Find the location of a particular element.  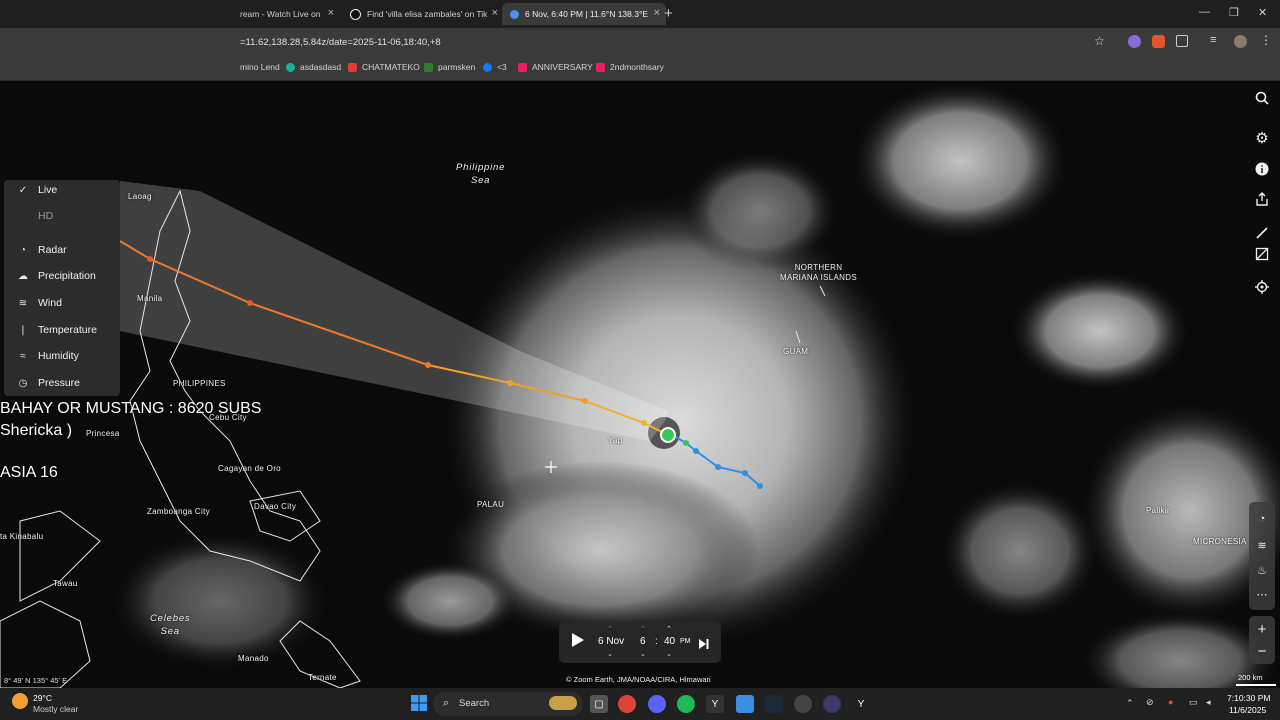

place-label: Zamboanga City is located at coordinates (178, 511).